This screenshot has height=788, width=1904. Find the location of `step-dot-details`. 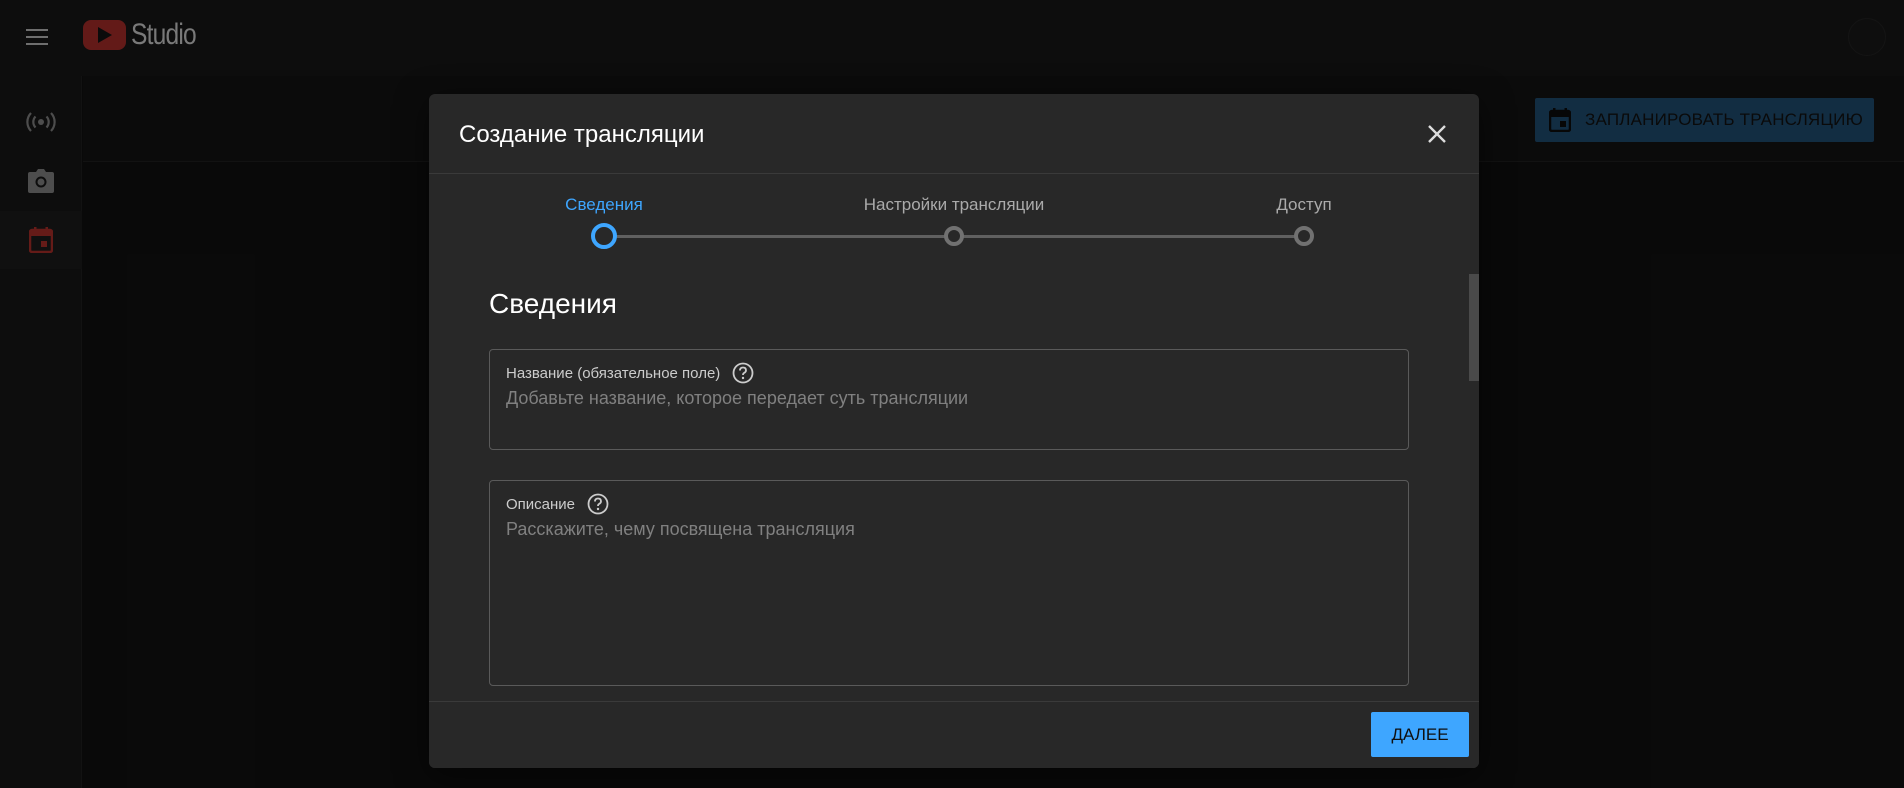

step-dot-details is located at coordinates (604, 236).